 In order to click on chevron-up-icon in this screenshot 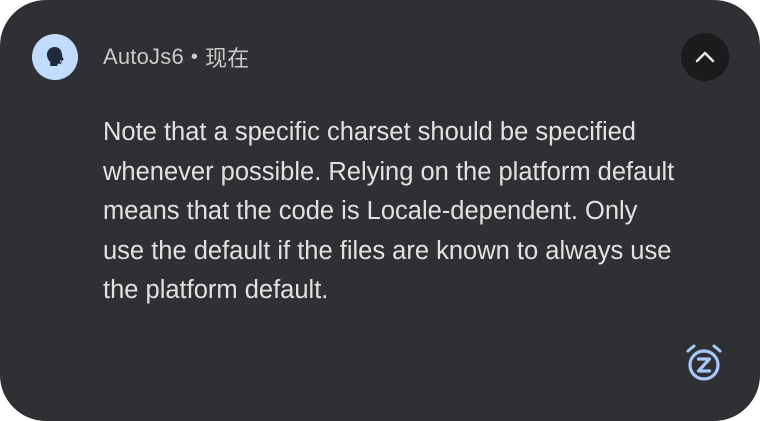, I will do `click(705, 57)`.